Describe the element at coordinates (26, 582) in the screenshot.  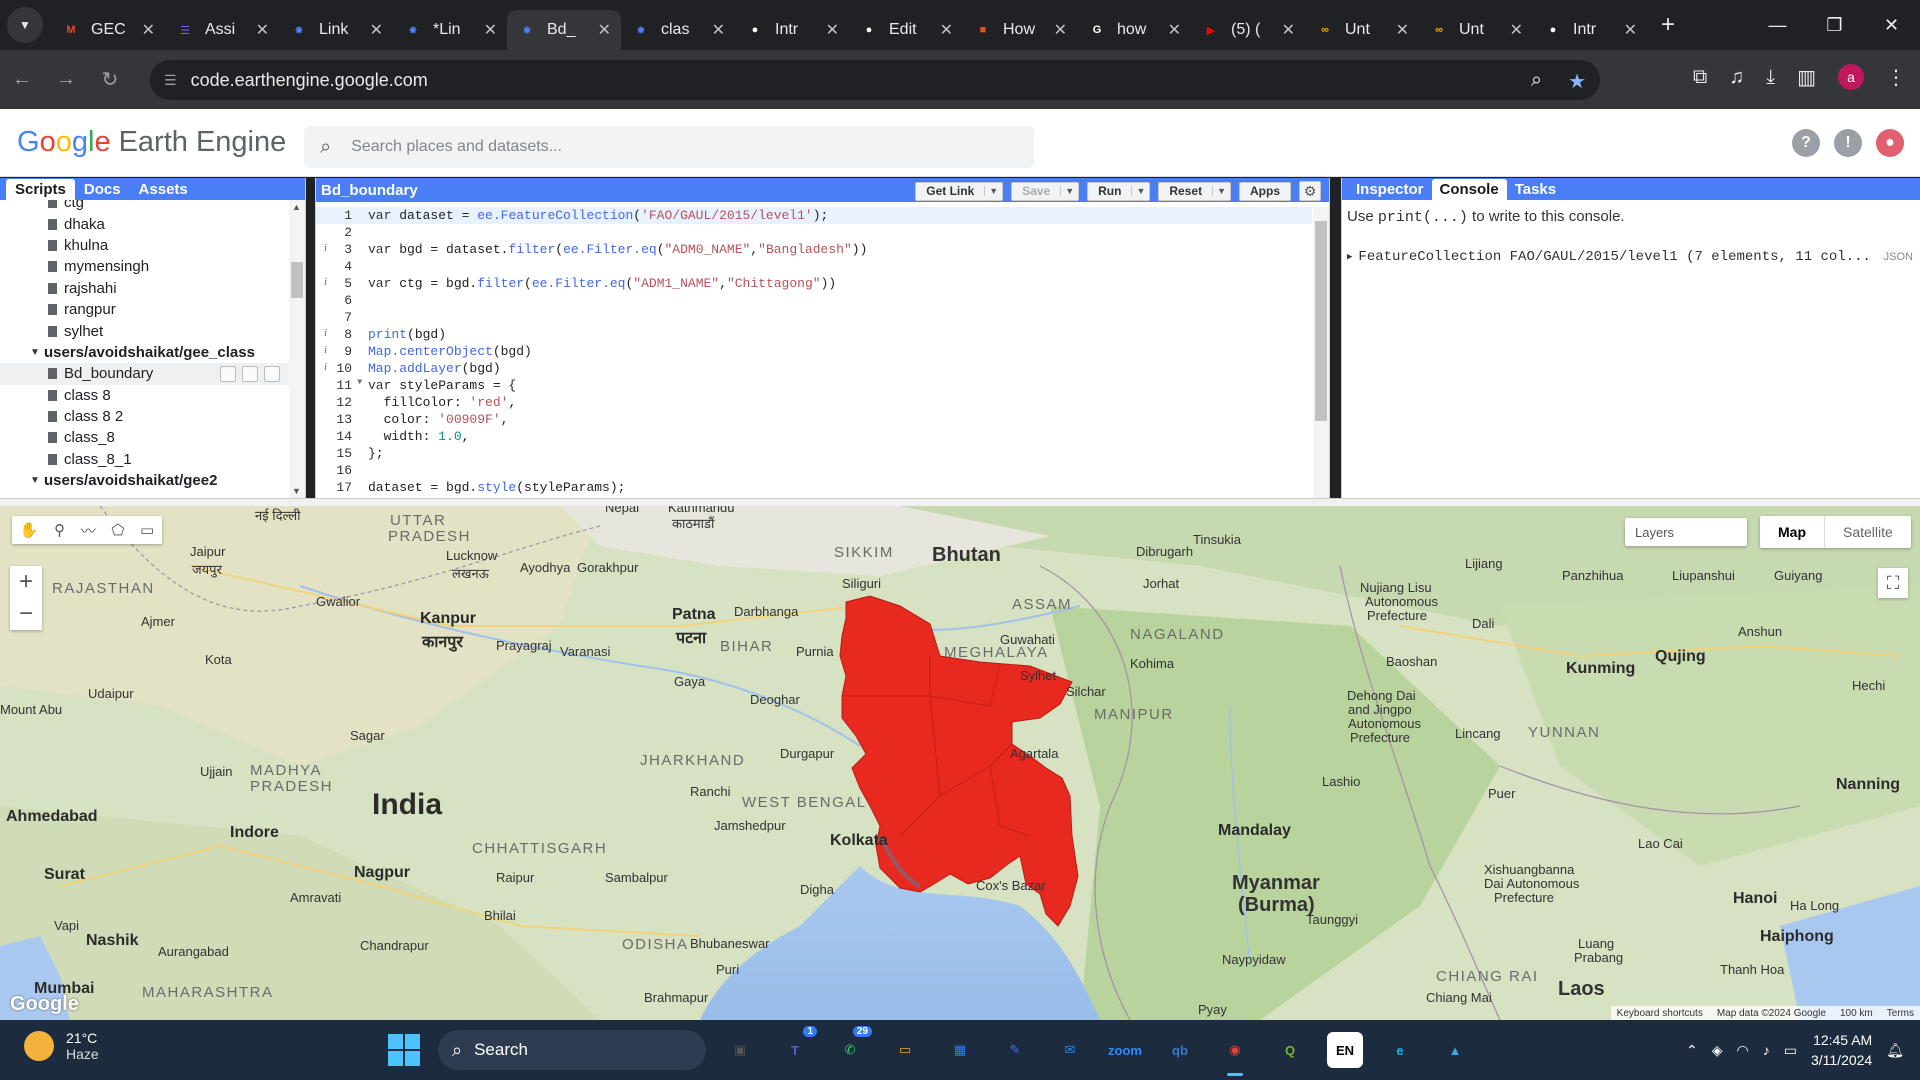
I see `zoom-in-button: +` at that location.